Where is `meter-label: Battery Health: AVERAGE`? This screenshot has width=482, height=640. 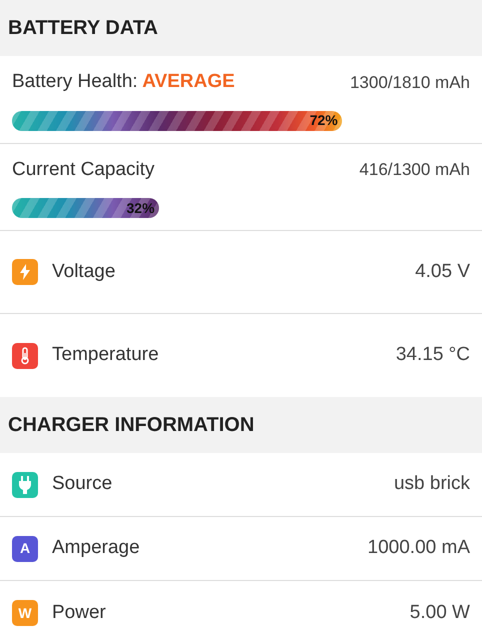
meter-label: Battery Health: AVERAGE is located at coordinates (123, 82).